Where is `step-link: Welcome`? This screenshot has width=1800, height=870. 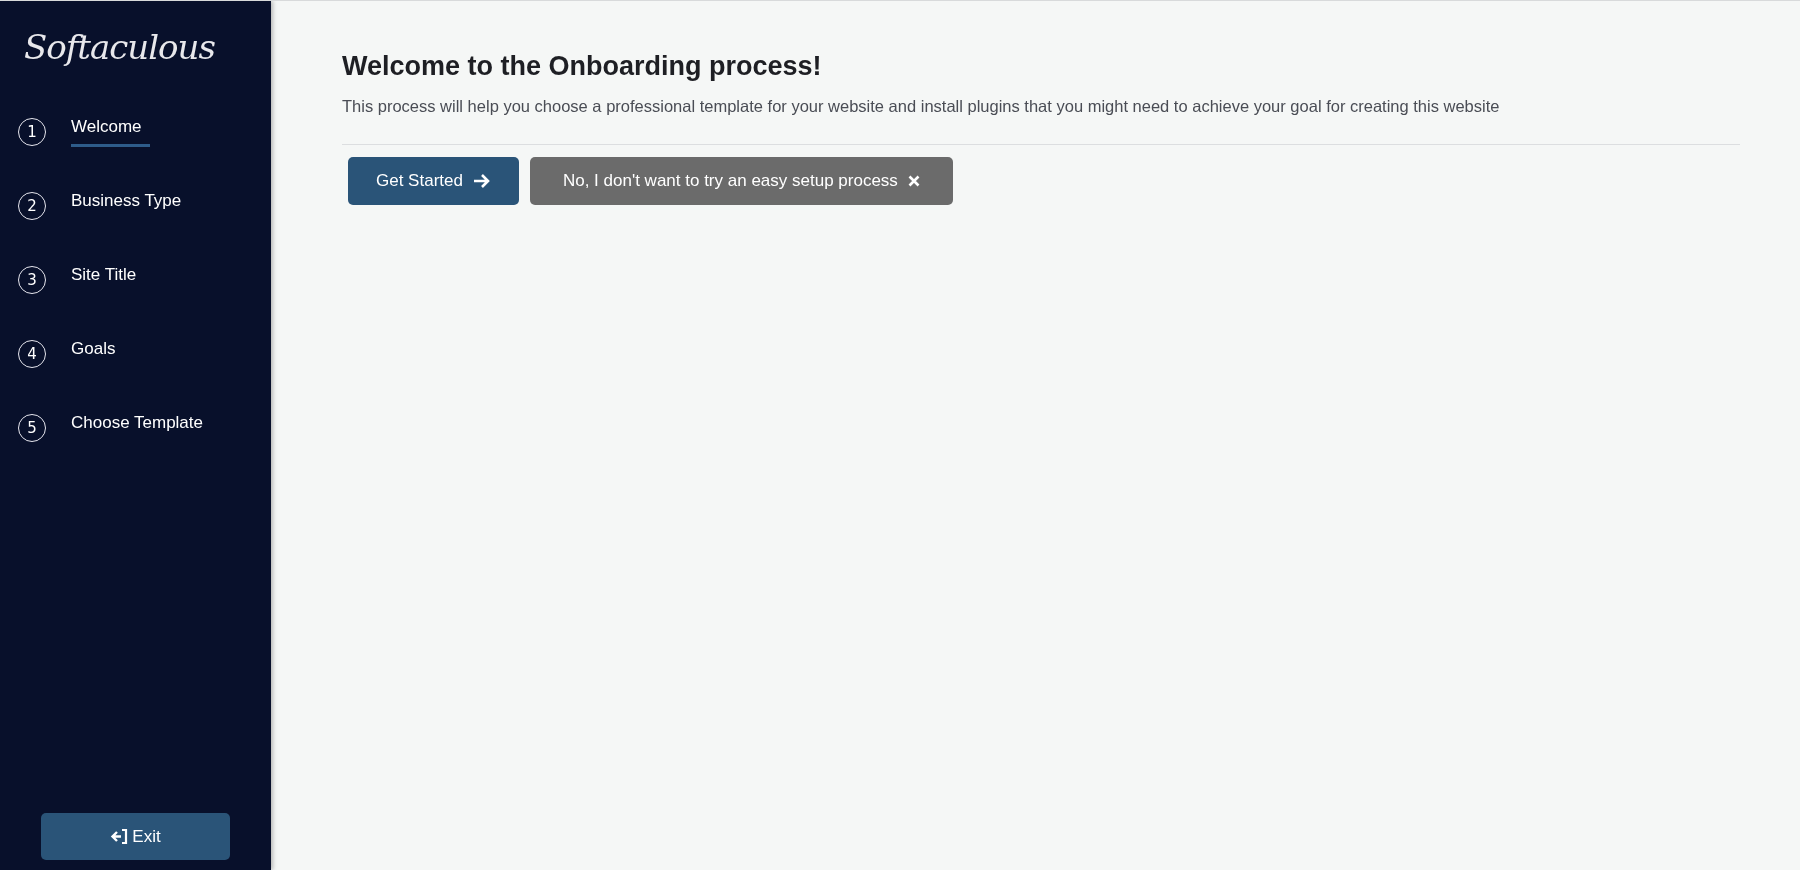
step-link: Welcome is located at coordinates (110, 132).